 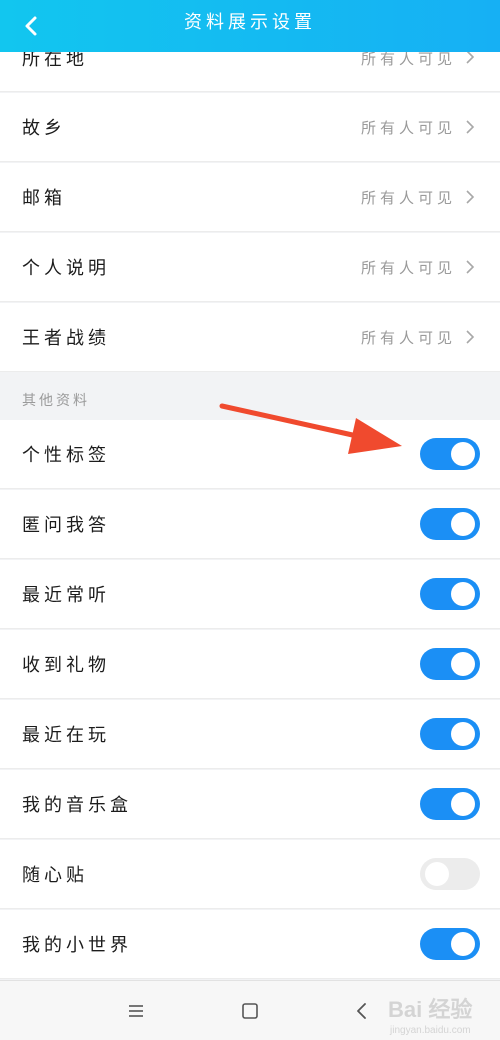 What do you see at coordinates (362, 1011) in the screenshot?
I see `nav-back-icon` at bounding box center [362, 1011].